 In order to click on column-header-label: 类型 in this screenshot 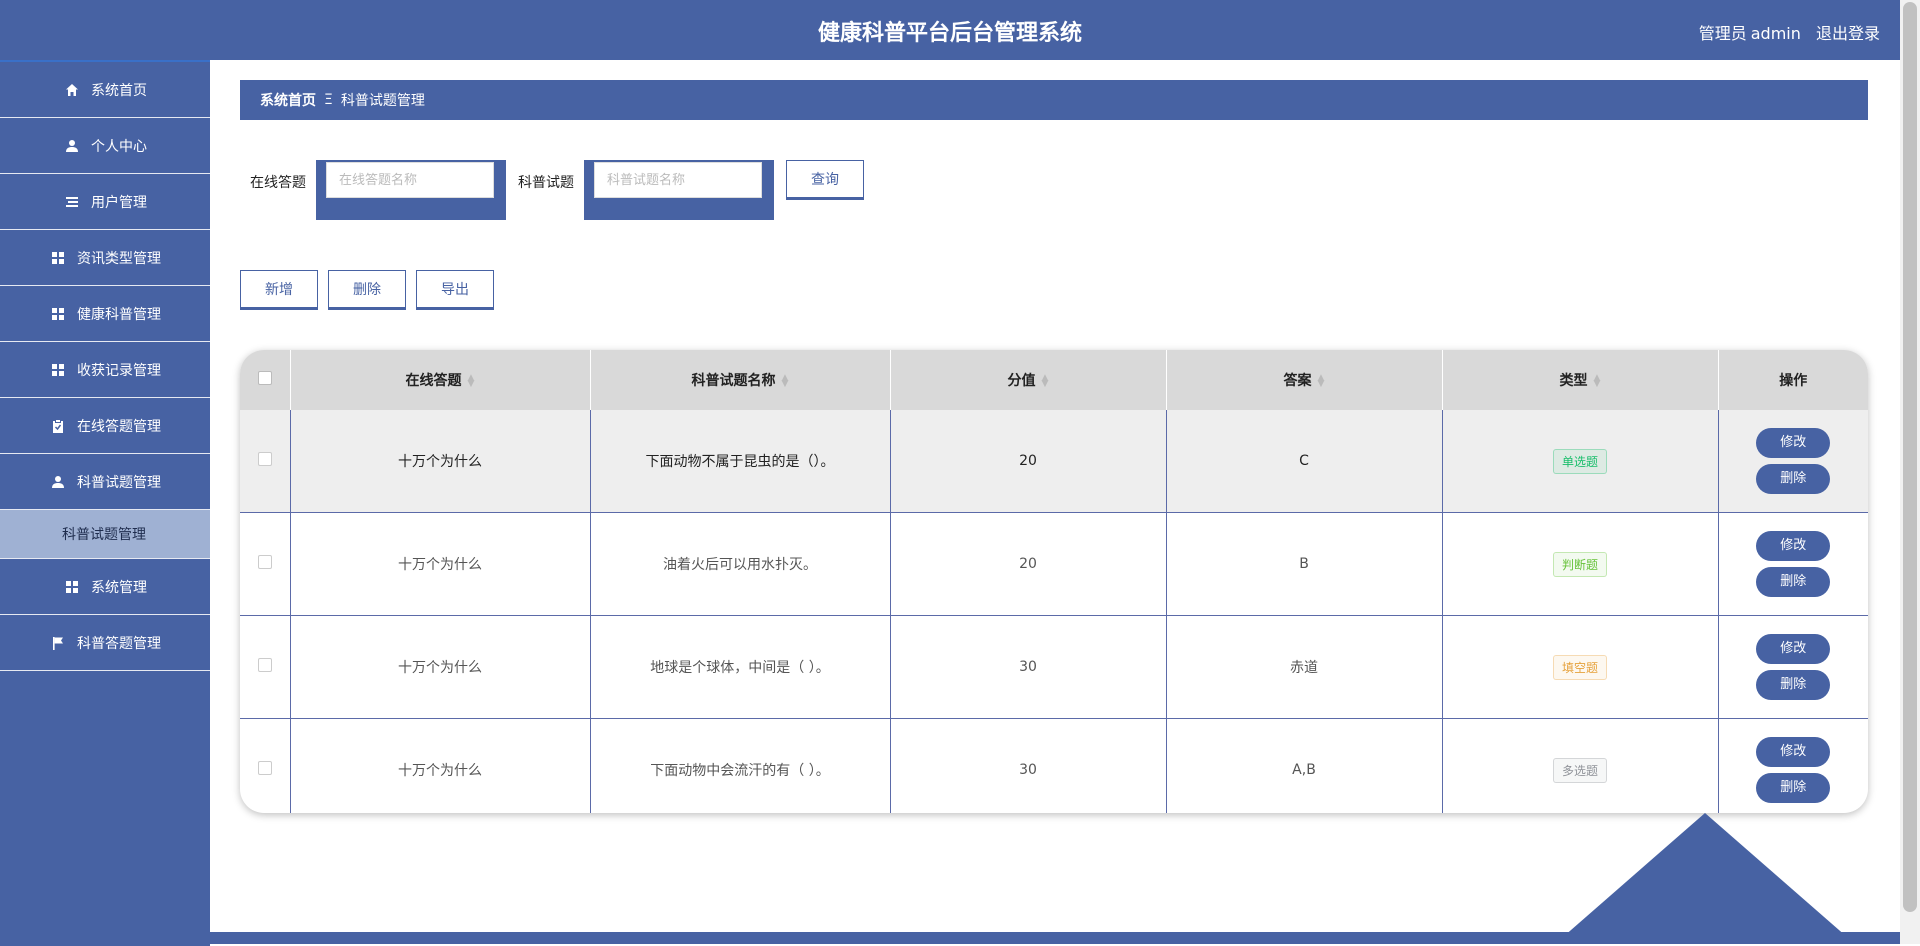, I will do `click(1573, 381)`.